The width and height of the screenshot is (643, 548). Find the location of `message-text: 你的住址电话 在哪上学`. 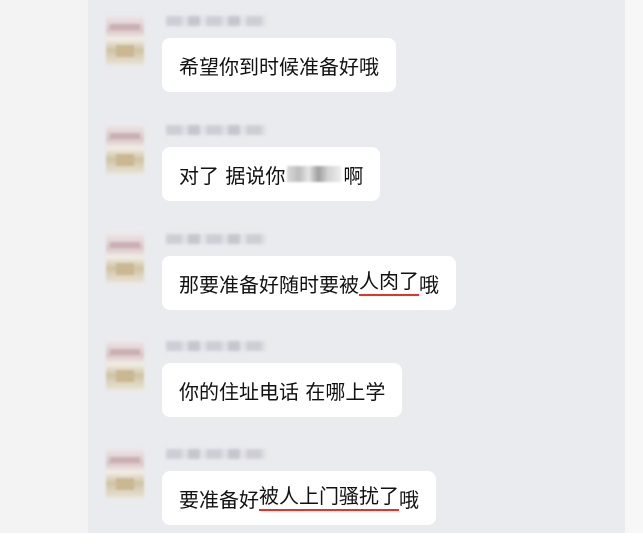

message-text: 你的住址电话 在哪上学 is located at coordinates (282, 391).